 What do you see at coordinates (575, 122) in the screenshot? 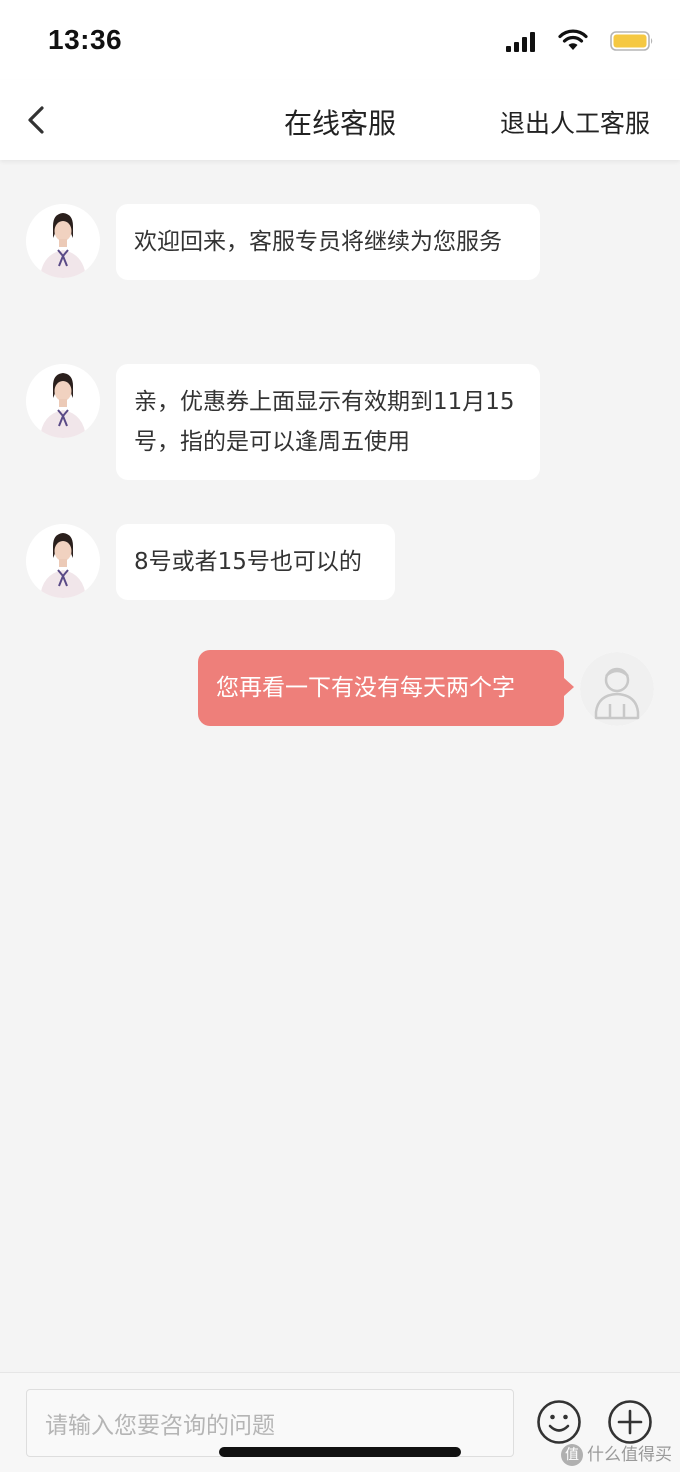
I see `exit-human-service-button: 退出人工客服` at bounding box center [575, 122].